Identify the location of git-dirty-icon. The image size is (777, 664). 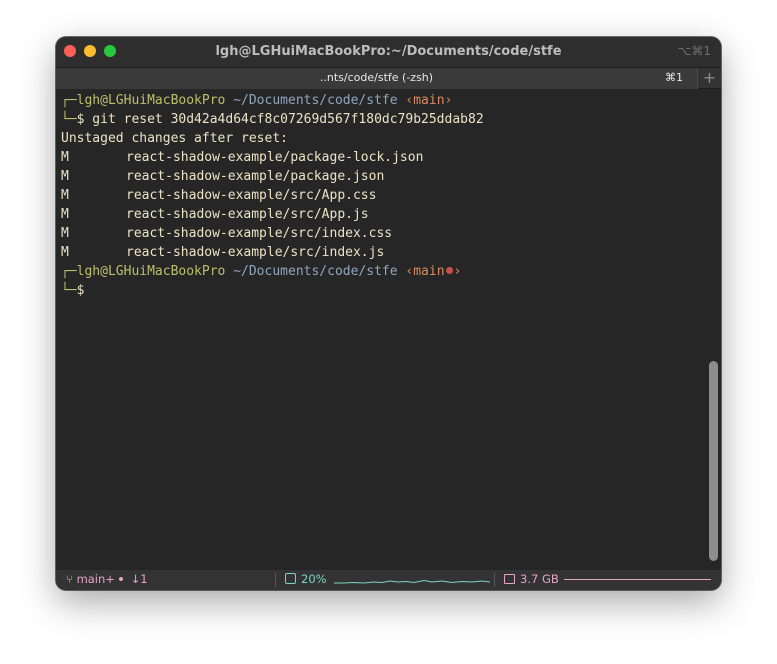
(120, 579).